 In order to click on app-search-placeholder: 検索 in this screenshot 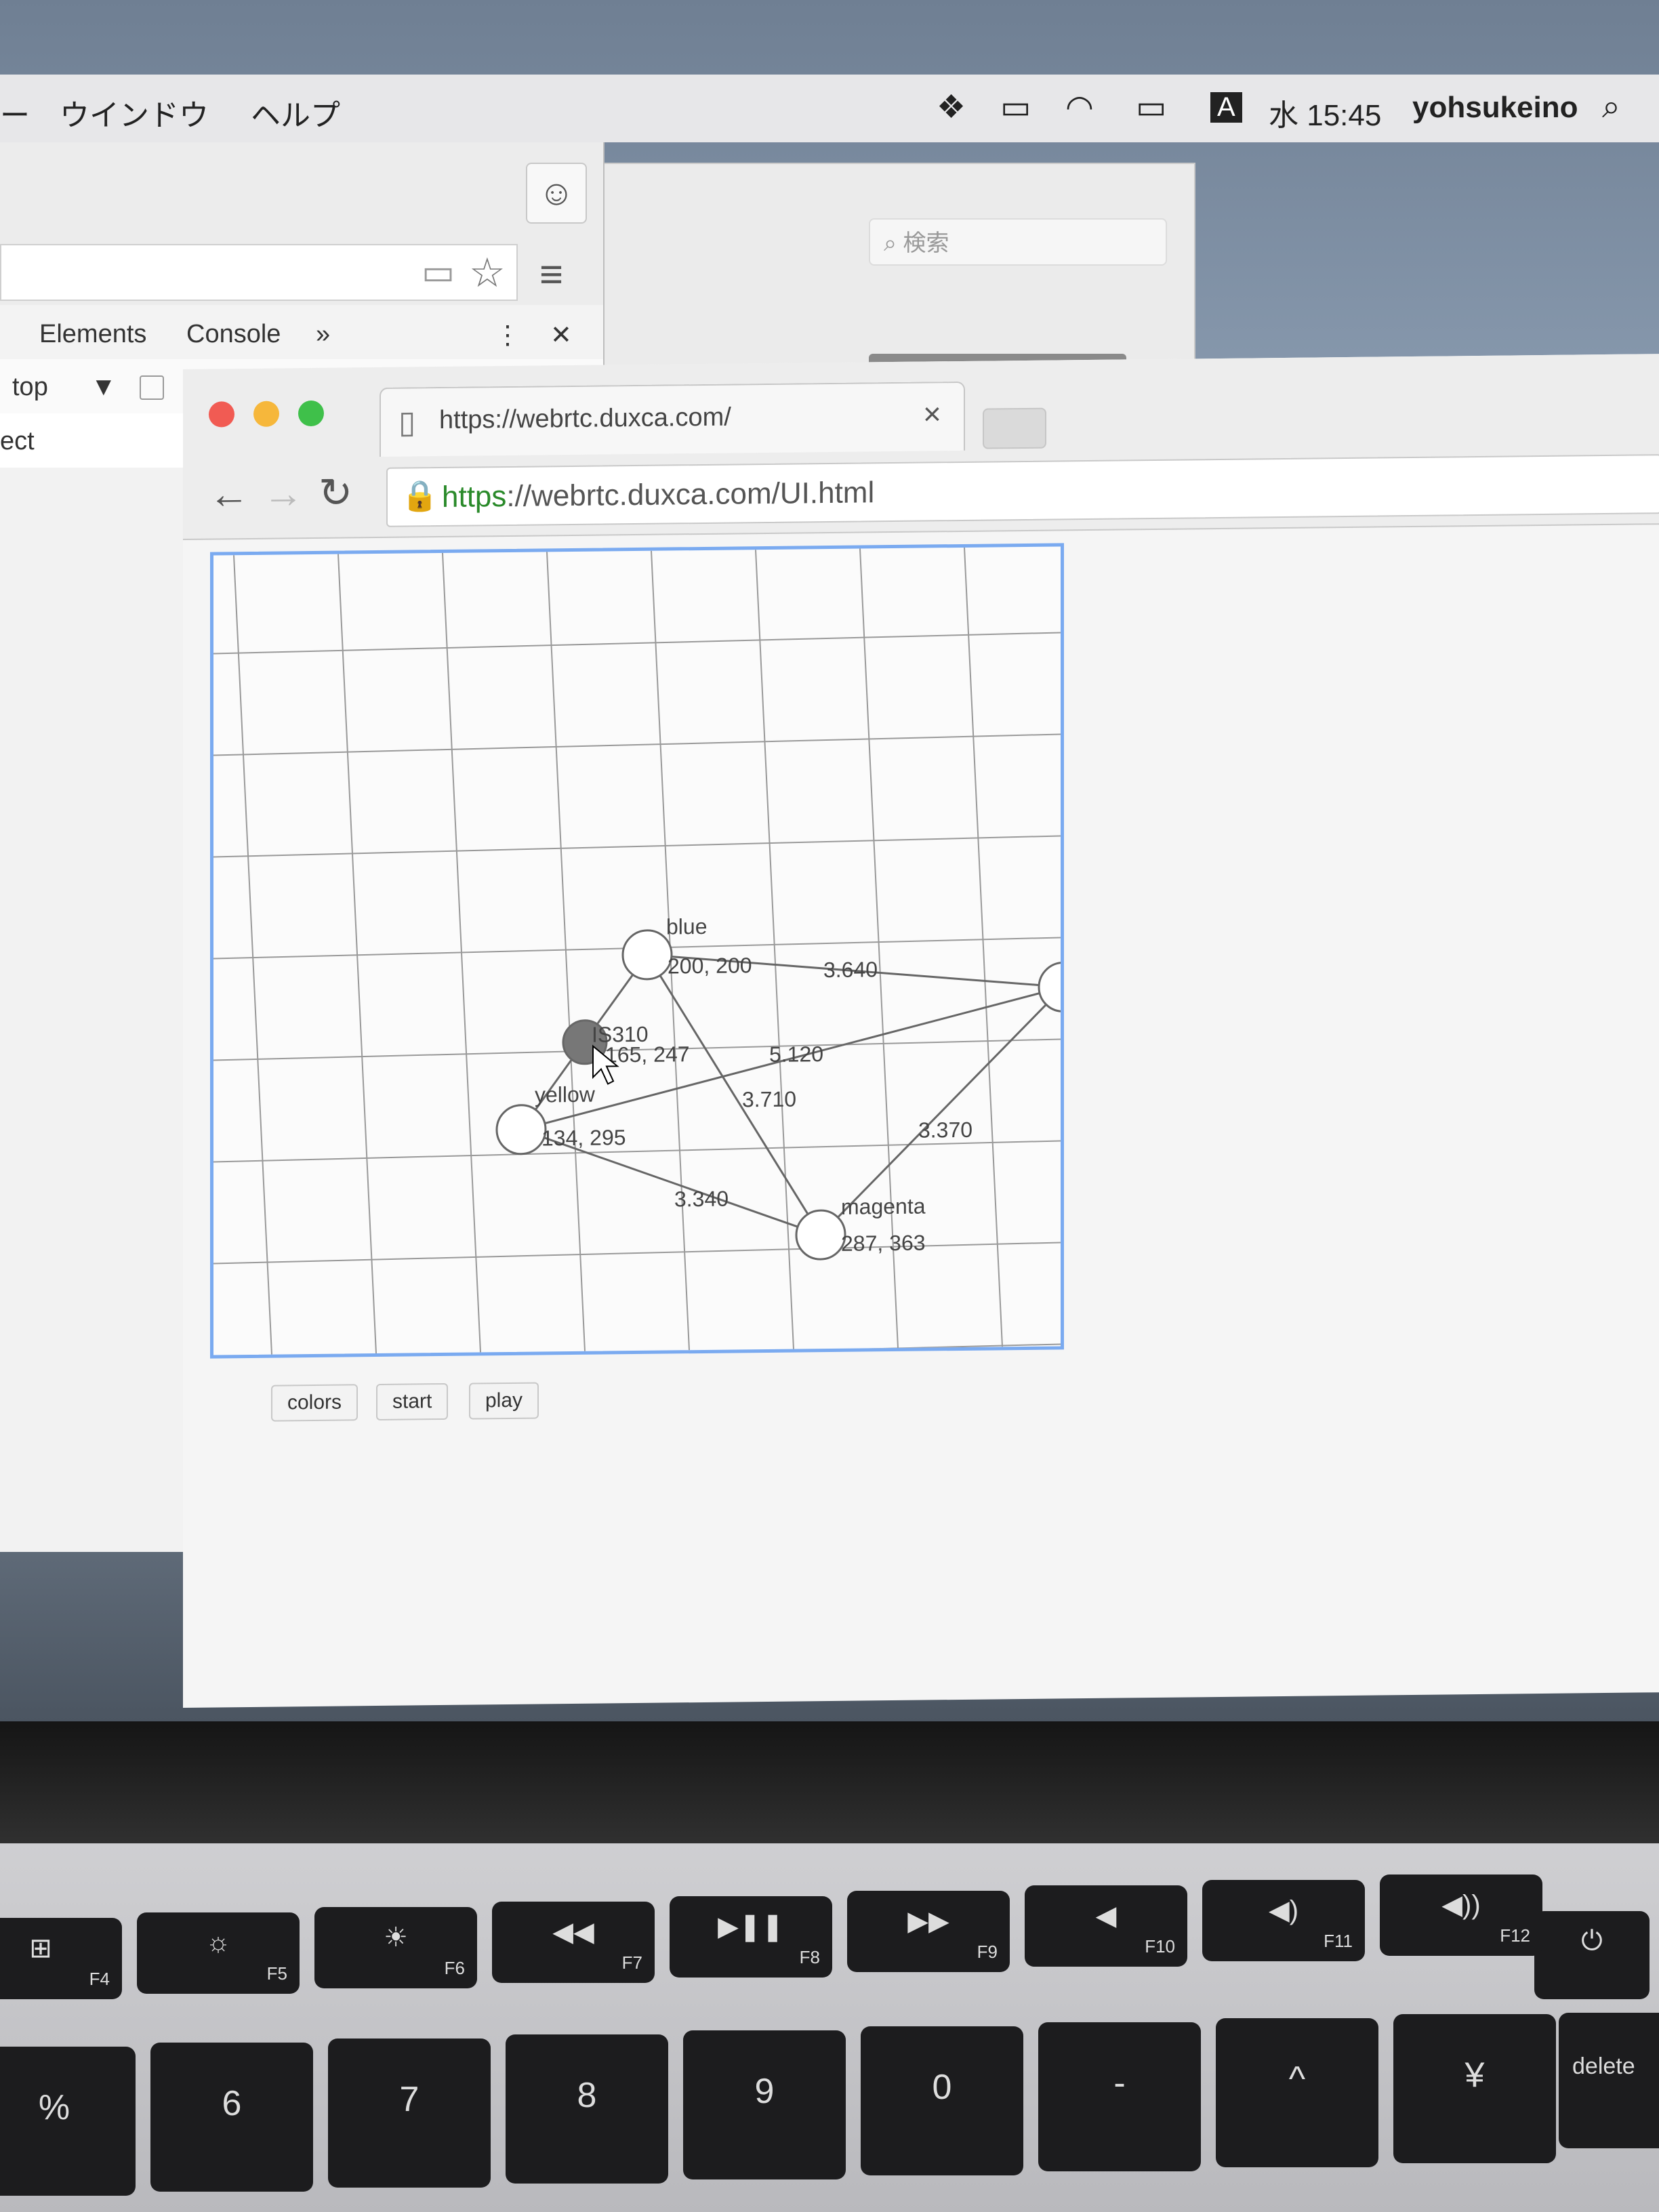, I will do `click(926, 243)`.